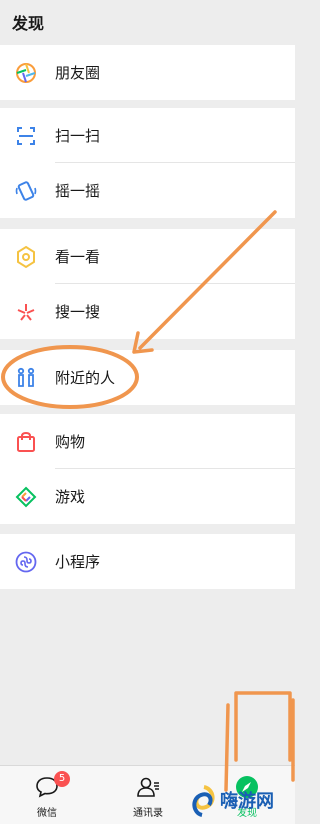  What do you see at coordinates (47, 795) in the screenshot?
I see `tab-chats: 5 微信` at bounding box center [47, 795].